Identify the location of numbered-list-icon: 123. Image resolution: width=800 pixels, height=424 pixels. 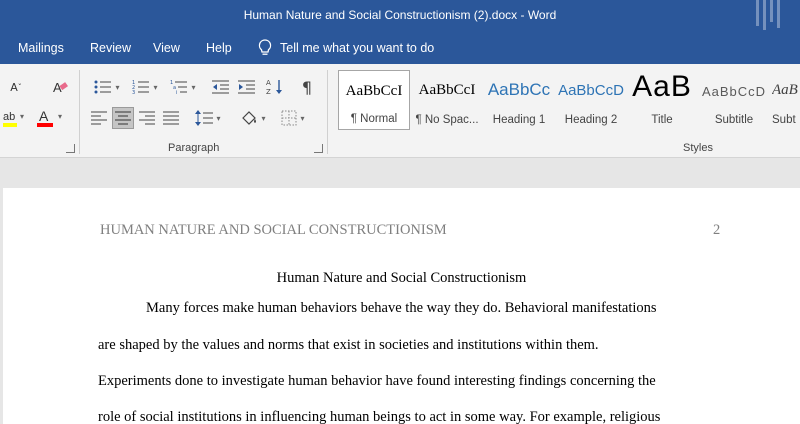
(141, 87).